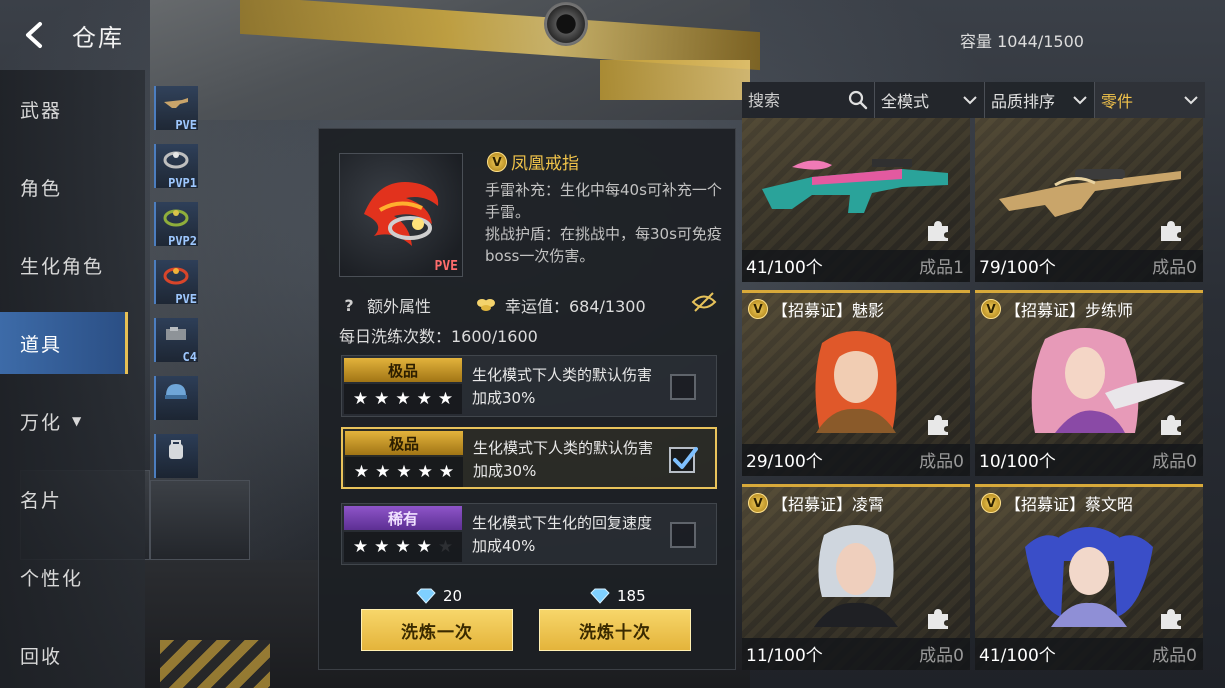 Image resolution: width=1225 pixels, height=688 pixels. Describe the element at coordinates (575, 306) in the screenshot. I see `luck-value-text: 幸运值：684/1300` at that location.